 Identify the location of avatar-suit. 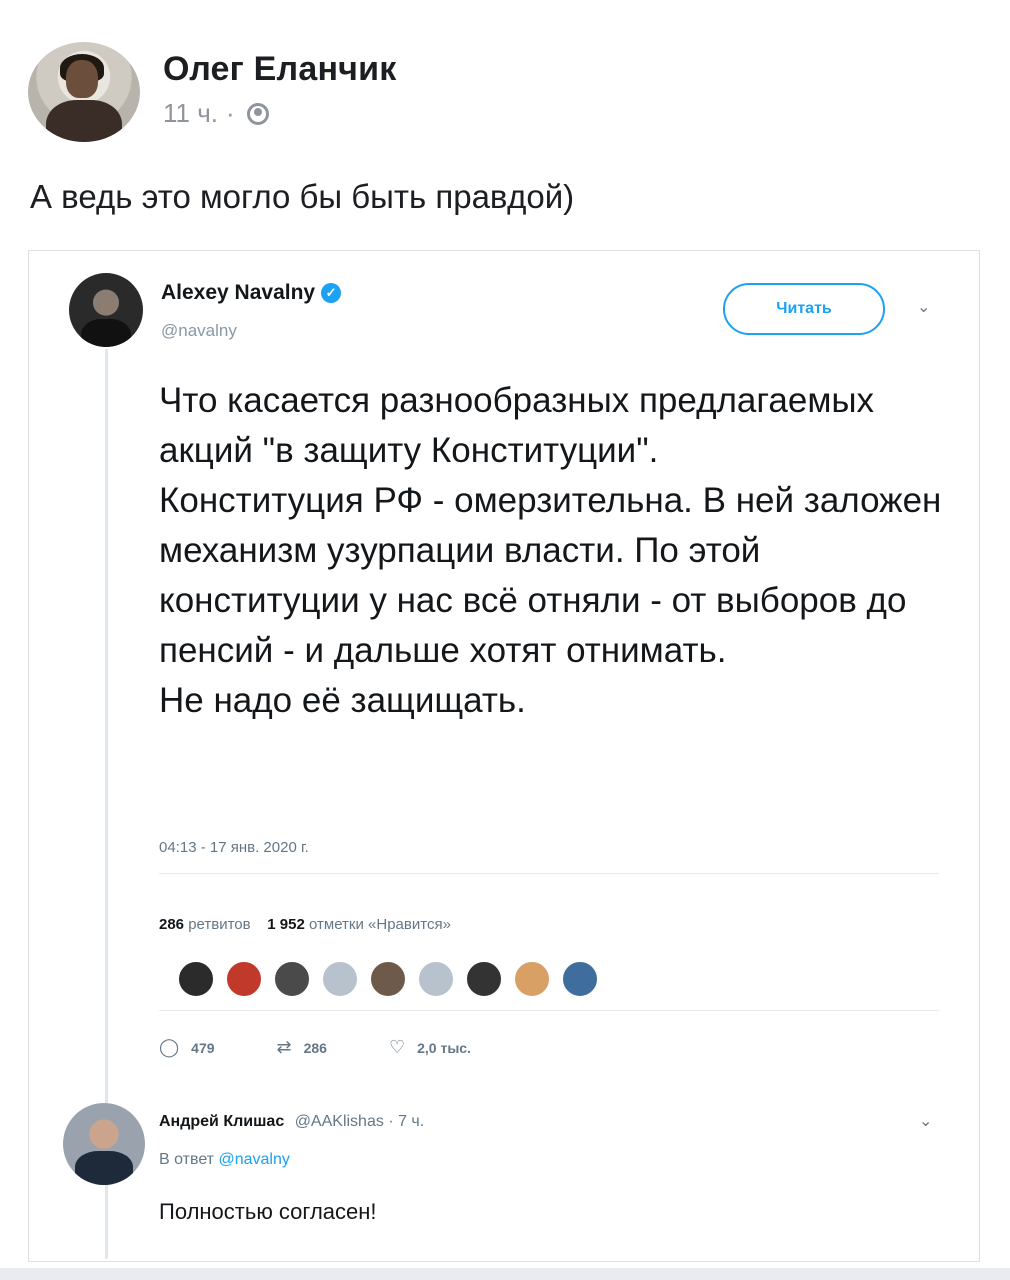
(104, 1168).